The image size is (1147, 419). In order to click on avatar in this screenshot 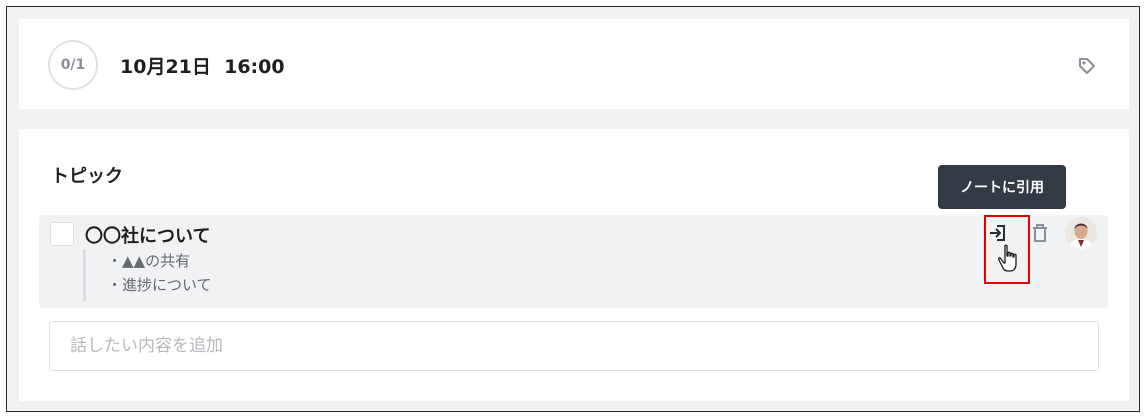, I will do `click(1081, 233)`.